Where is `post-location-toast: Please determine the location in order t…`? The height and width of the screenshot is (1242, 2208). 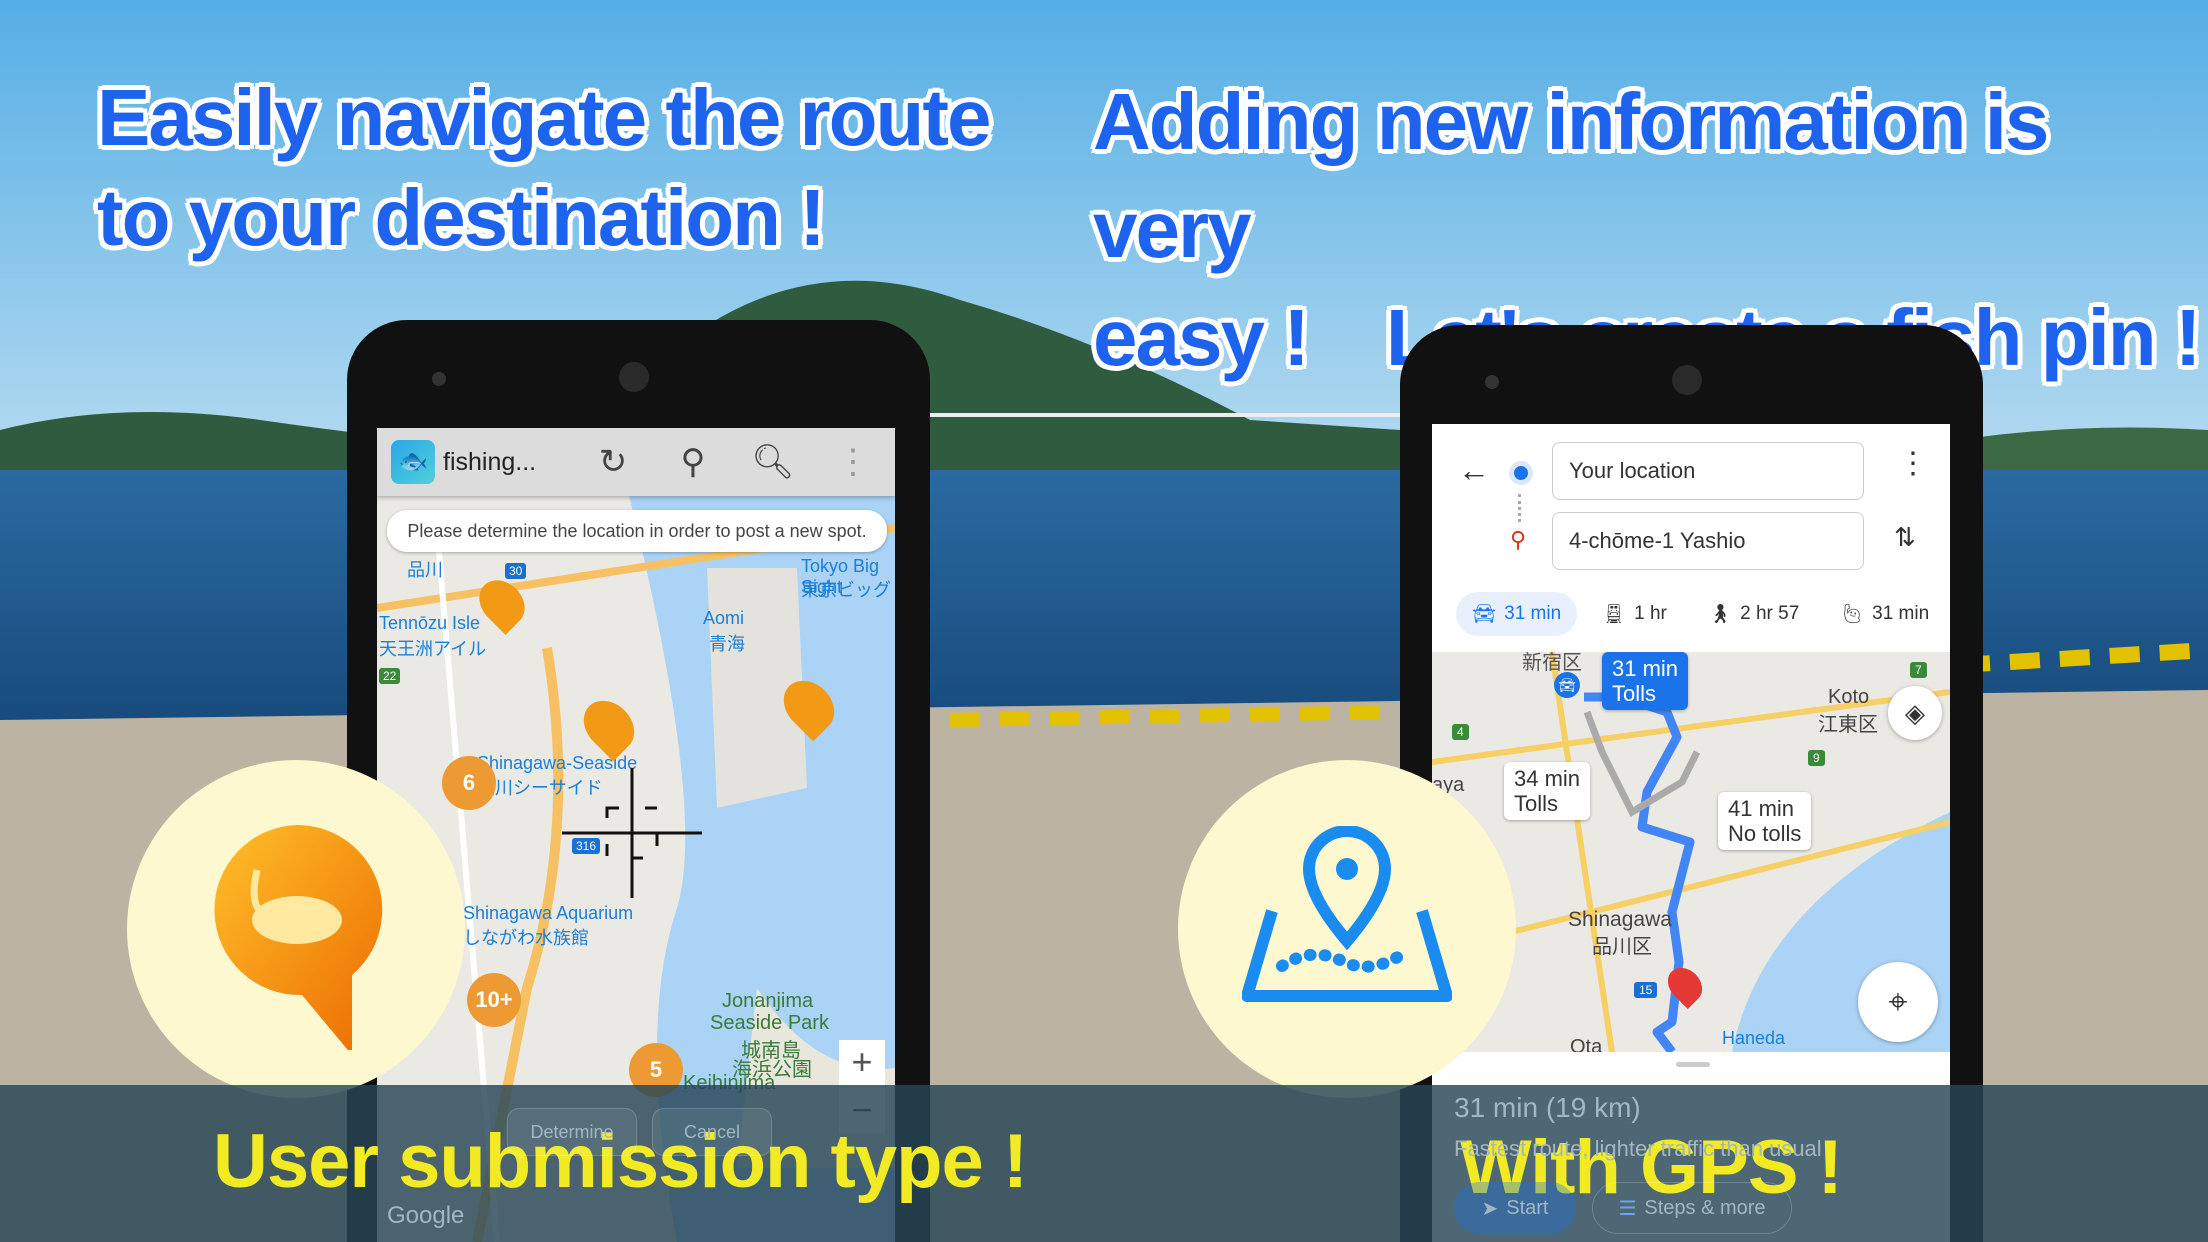 post-location-toast: Please determine the location in order t… is located at coordinates (637, 531).